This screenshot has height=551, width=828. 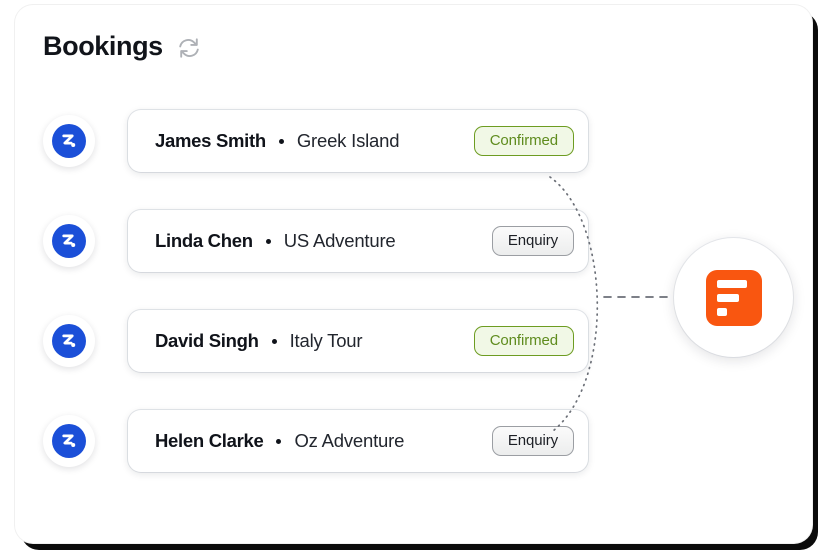 I want to click on trip-name: Oz Adventure, so click(x=349, y=440).